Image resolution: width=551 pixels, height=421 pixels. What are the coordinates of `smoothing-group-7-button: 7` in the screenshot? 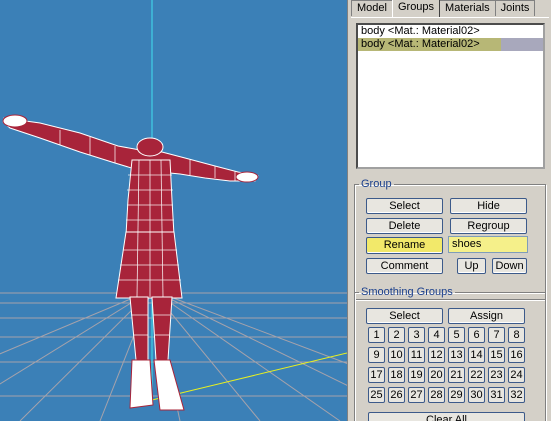 It's located at (496, 335).